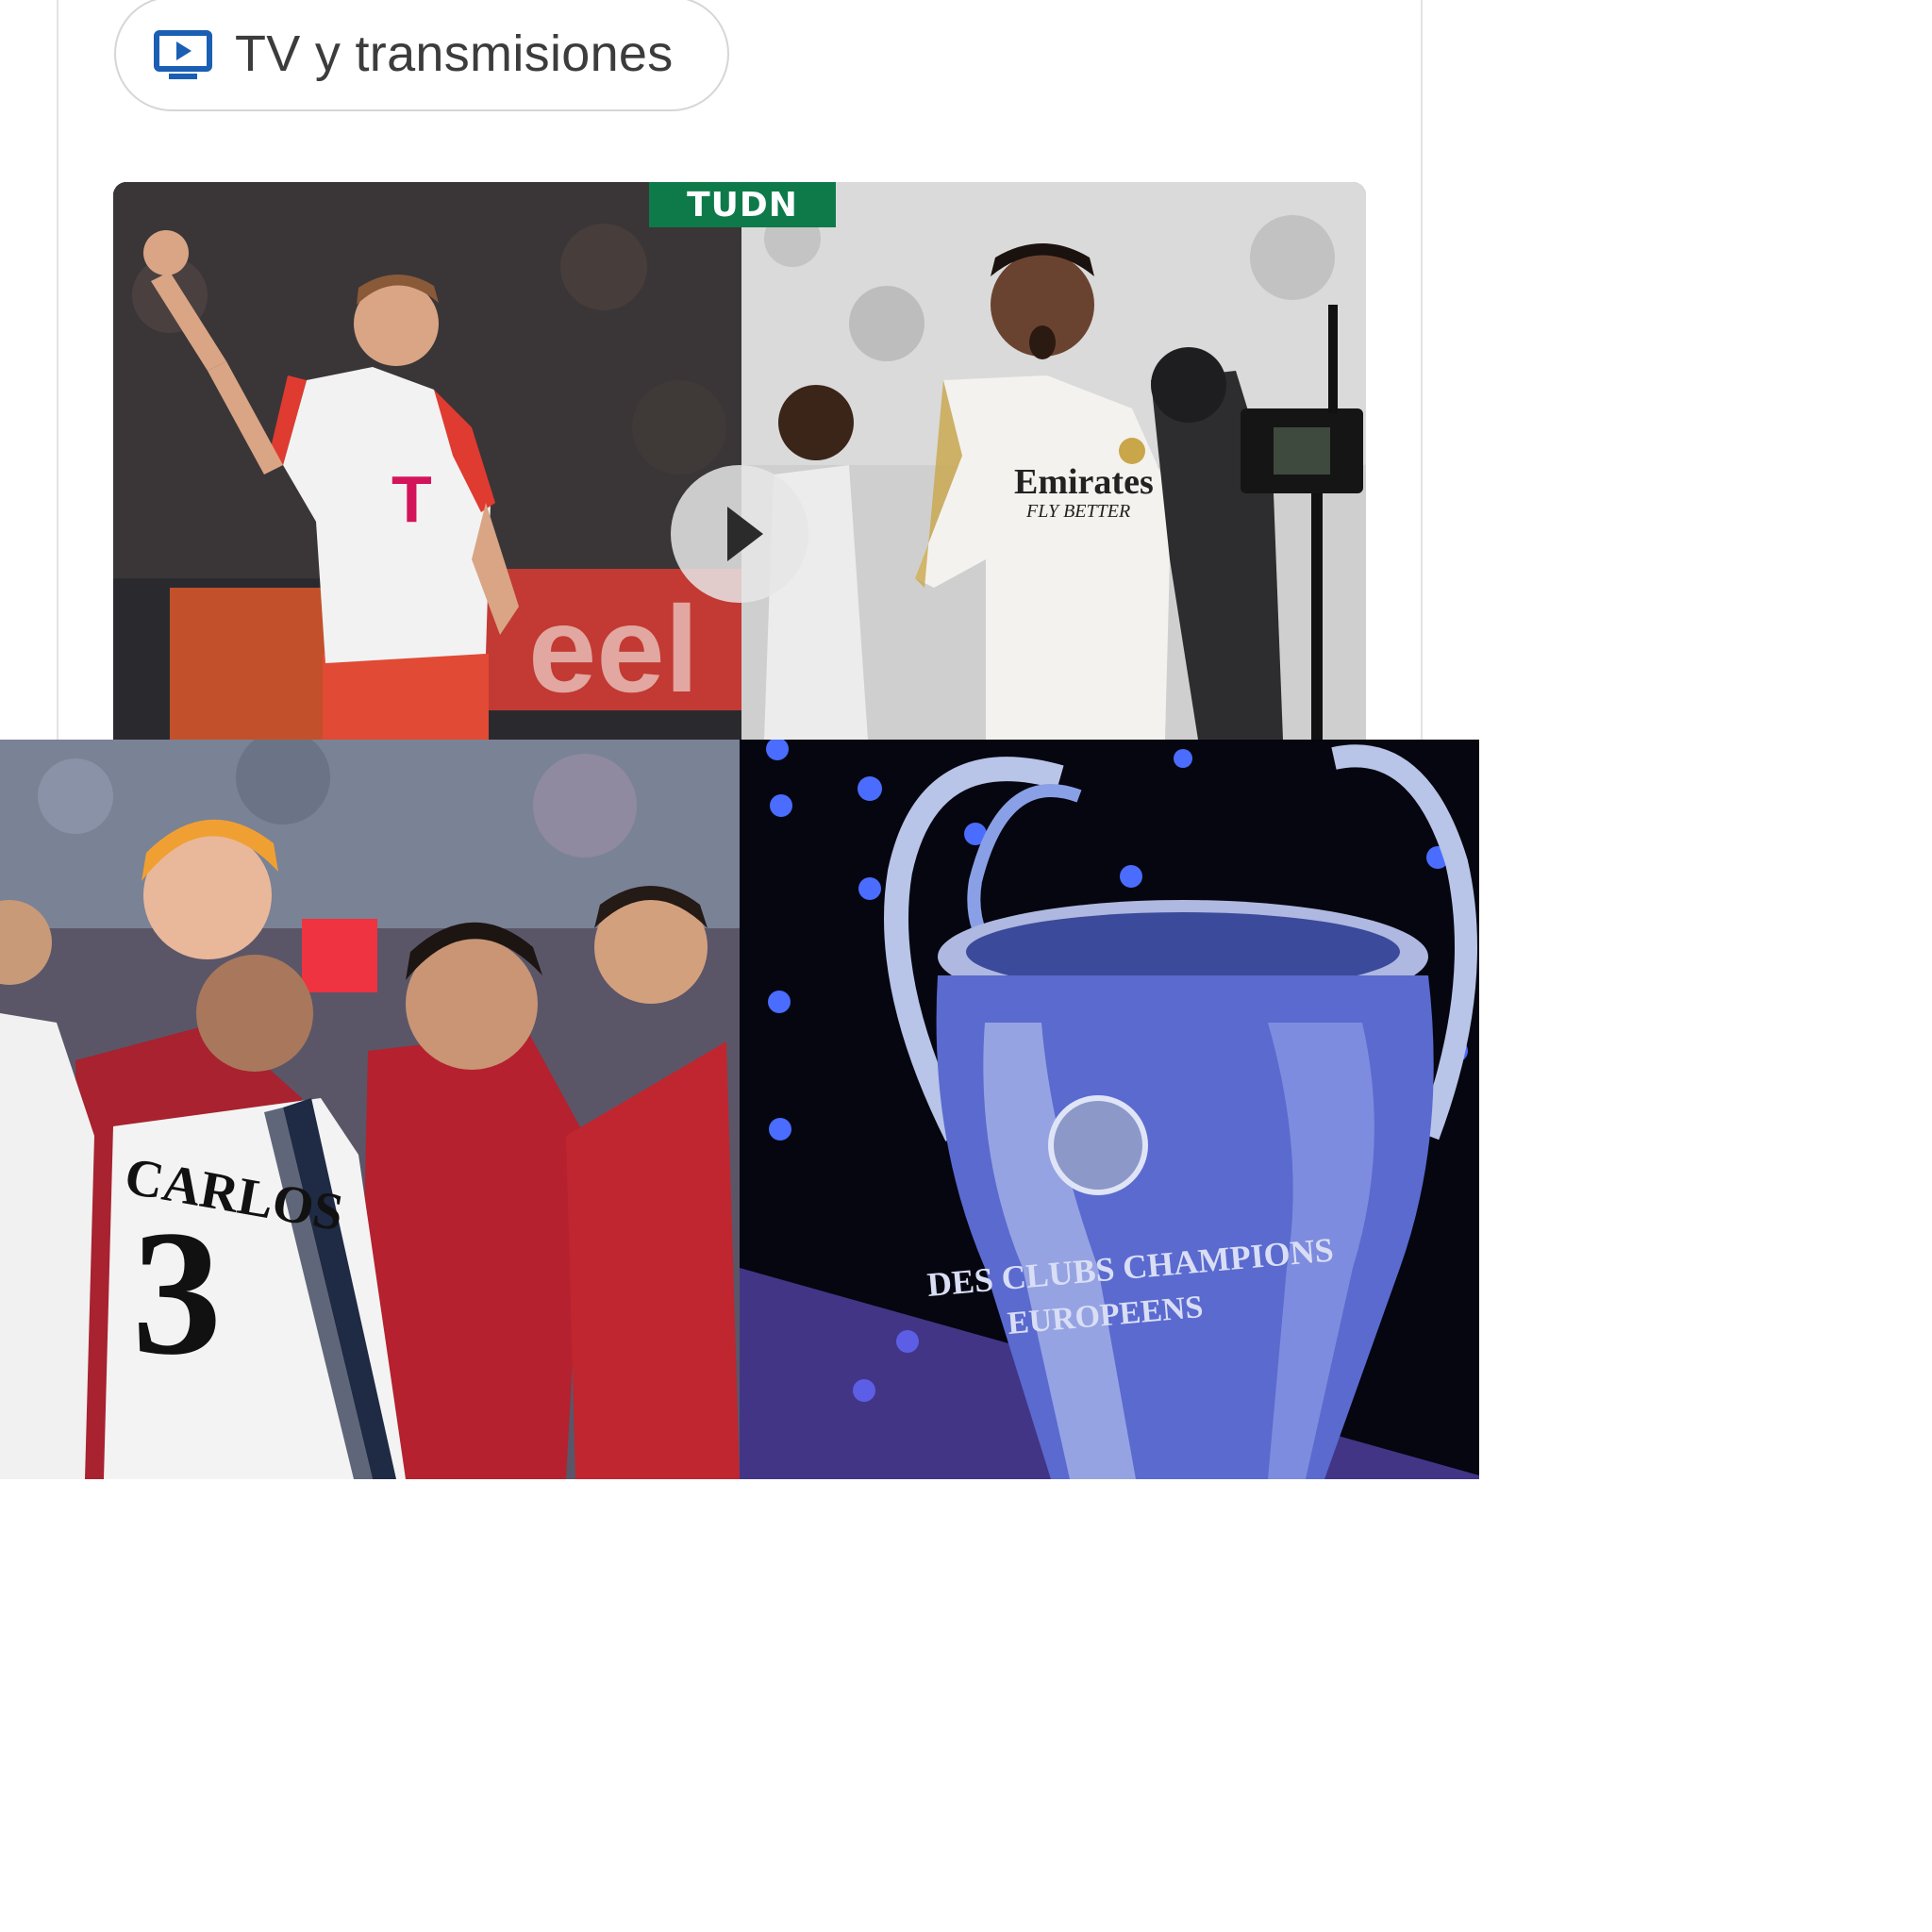 The width and height of the screenshot is (1932, 1932). Describe the element at coordinates (745, 534) in the screenshot. I see `play-icon` at that location.